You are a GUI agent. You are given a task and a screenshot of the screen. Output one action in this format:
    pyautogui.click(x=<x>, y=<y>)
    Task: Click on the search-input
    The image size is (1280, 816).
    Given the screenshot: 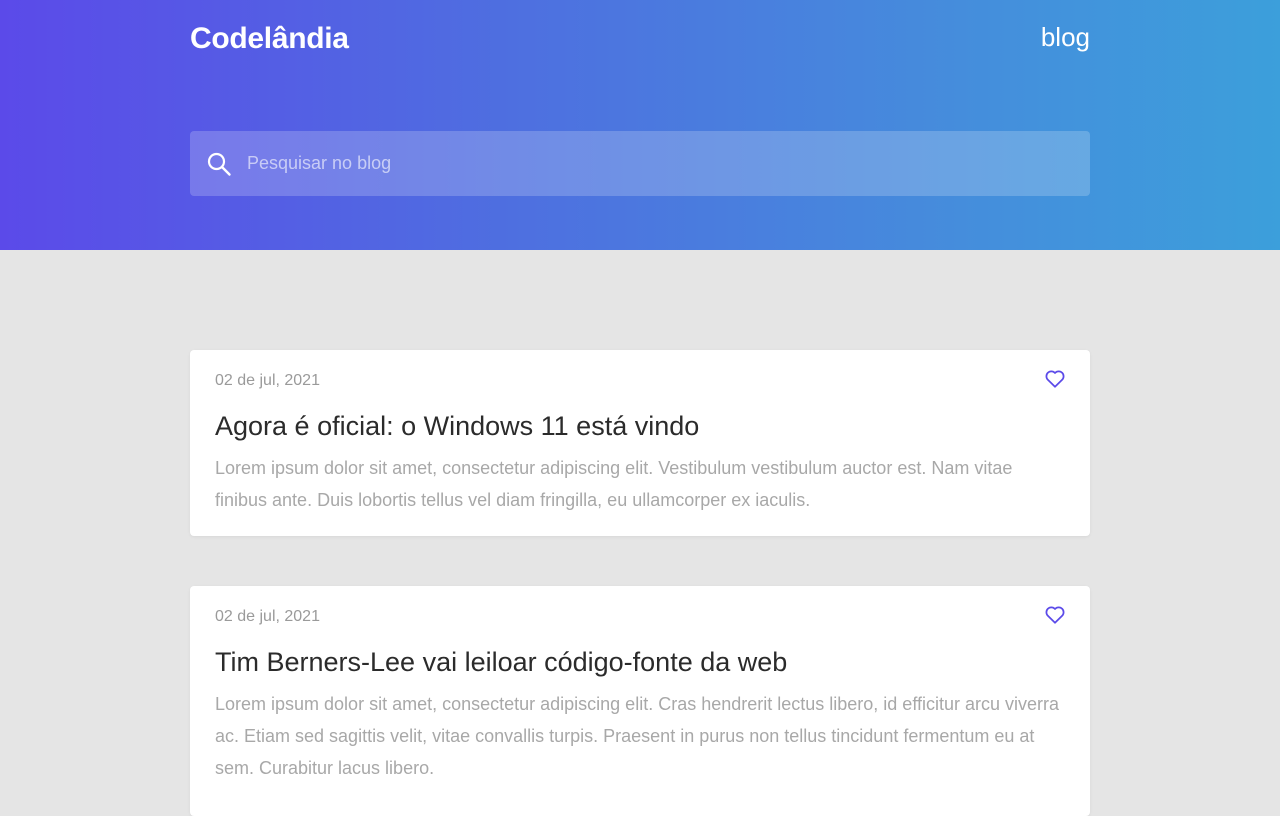 What is the action you would take?
    pyautogui.click(x=662, y=163)
    